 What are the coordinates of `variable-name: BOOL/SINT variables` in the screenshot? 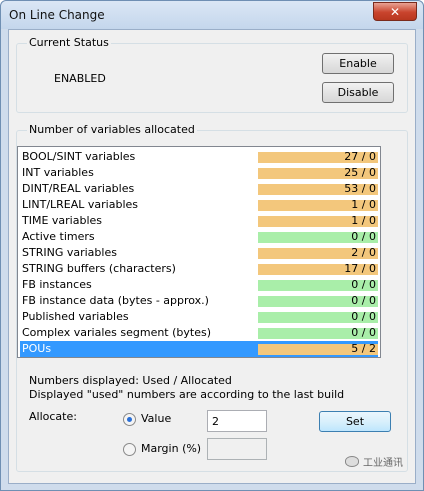 It's located at (79, 156).